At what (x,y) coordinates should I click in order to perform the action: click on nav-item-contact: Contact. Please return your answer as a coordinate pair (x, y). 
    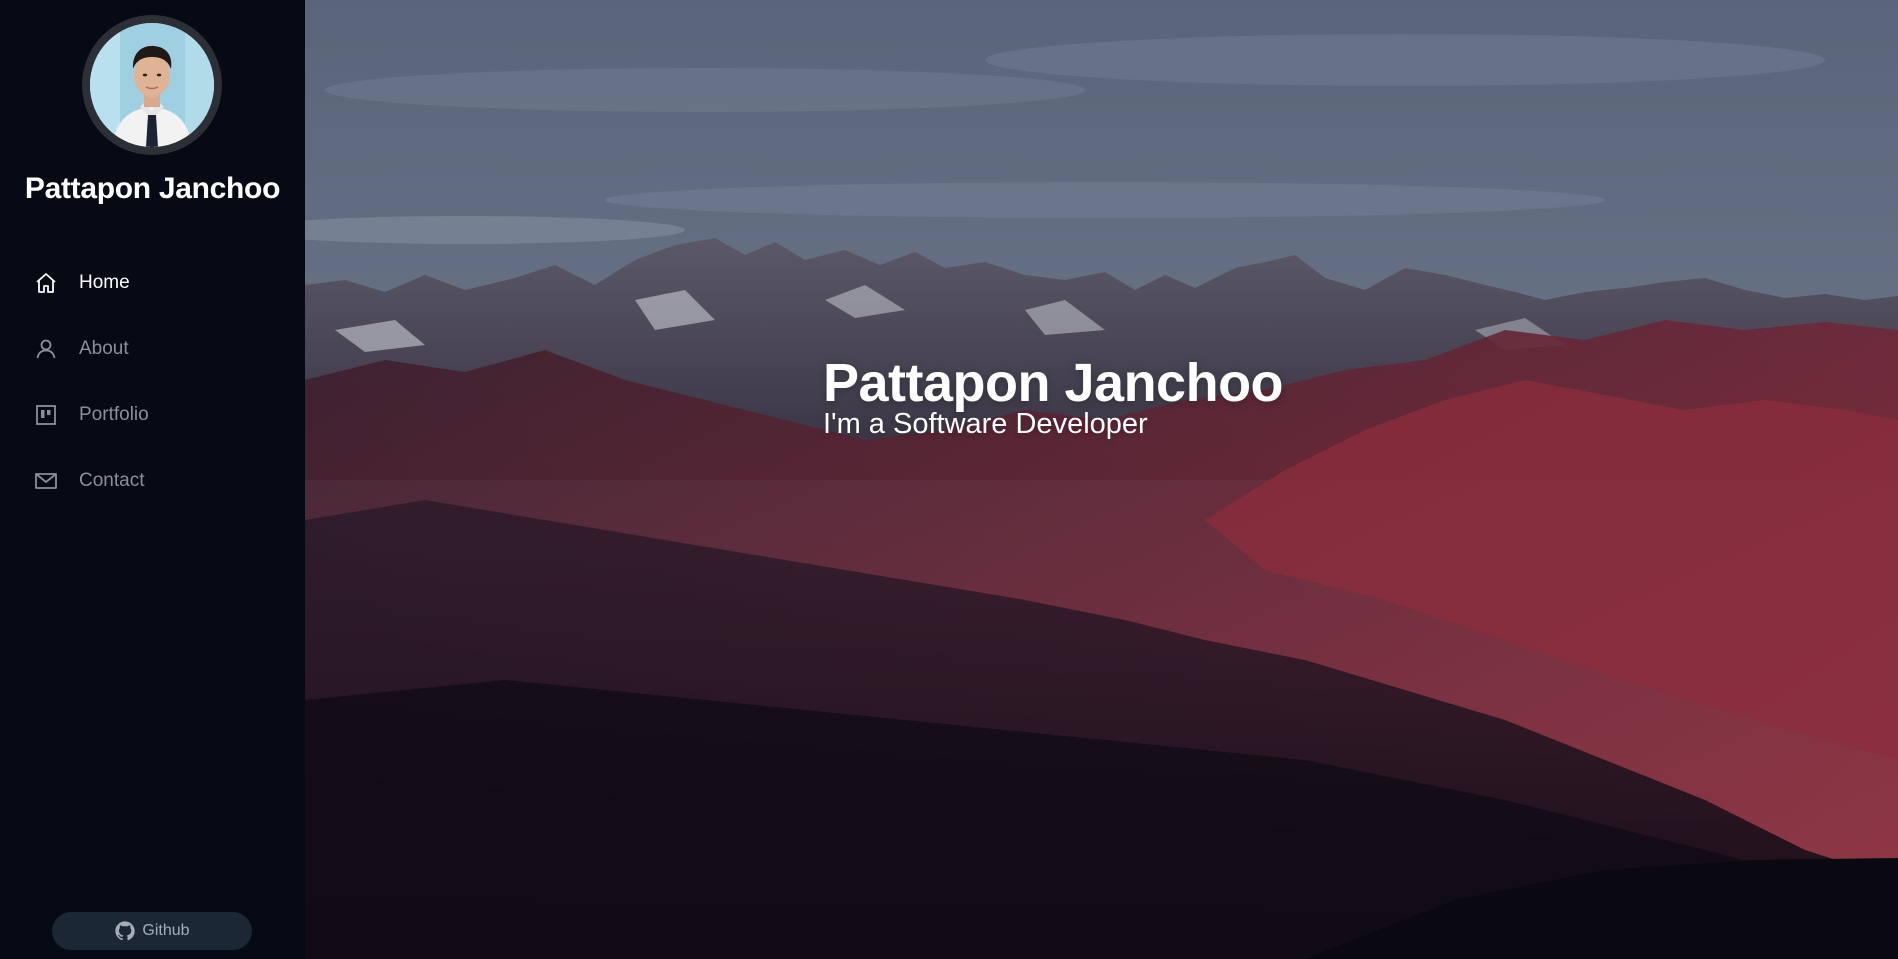
    Looking at the image, I should click on (152, 481).